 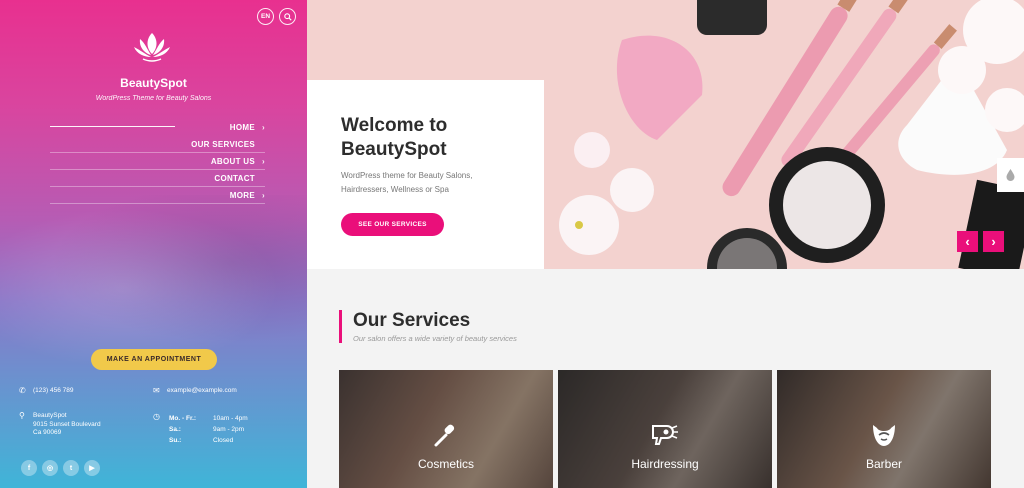 I want to click on hours-row: Su.: Closed, so click(x=213, y=440).